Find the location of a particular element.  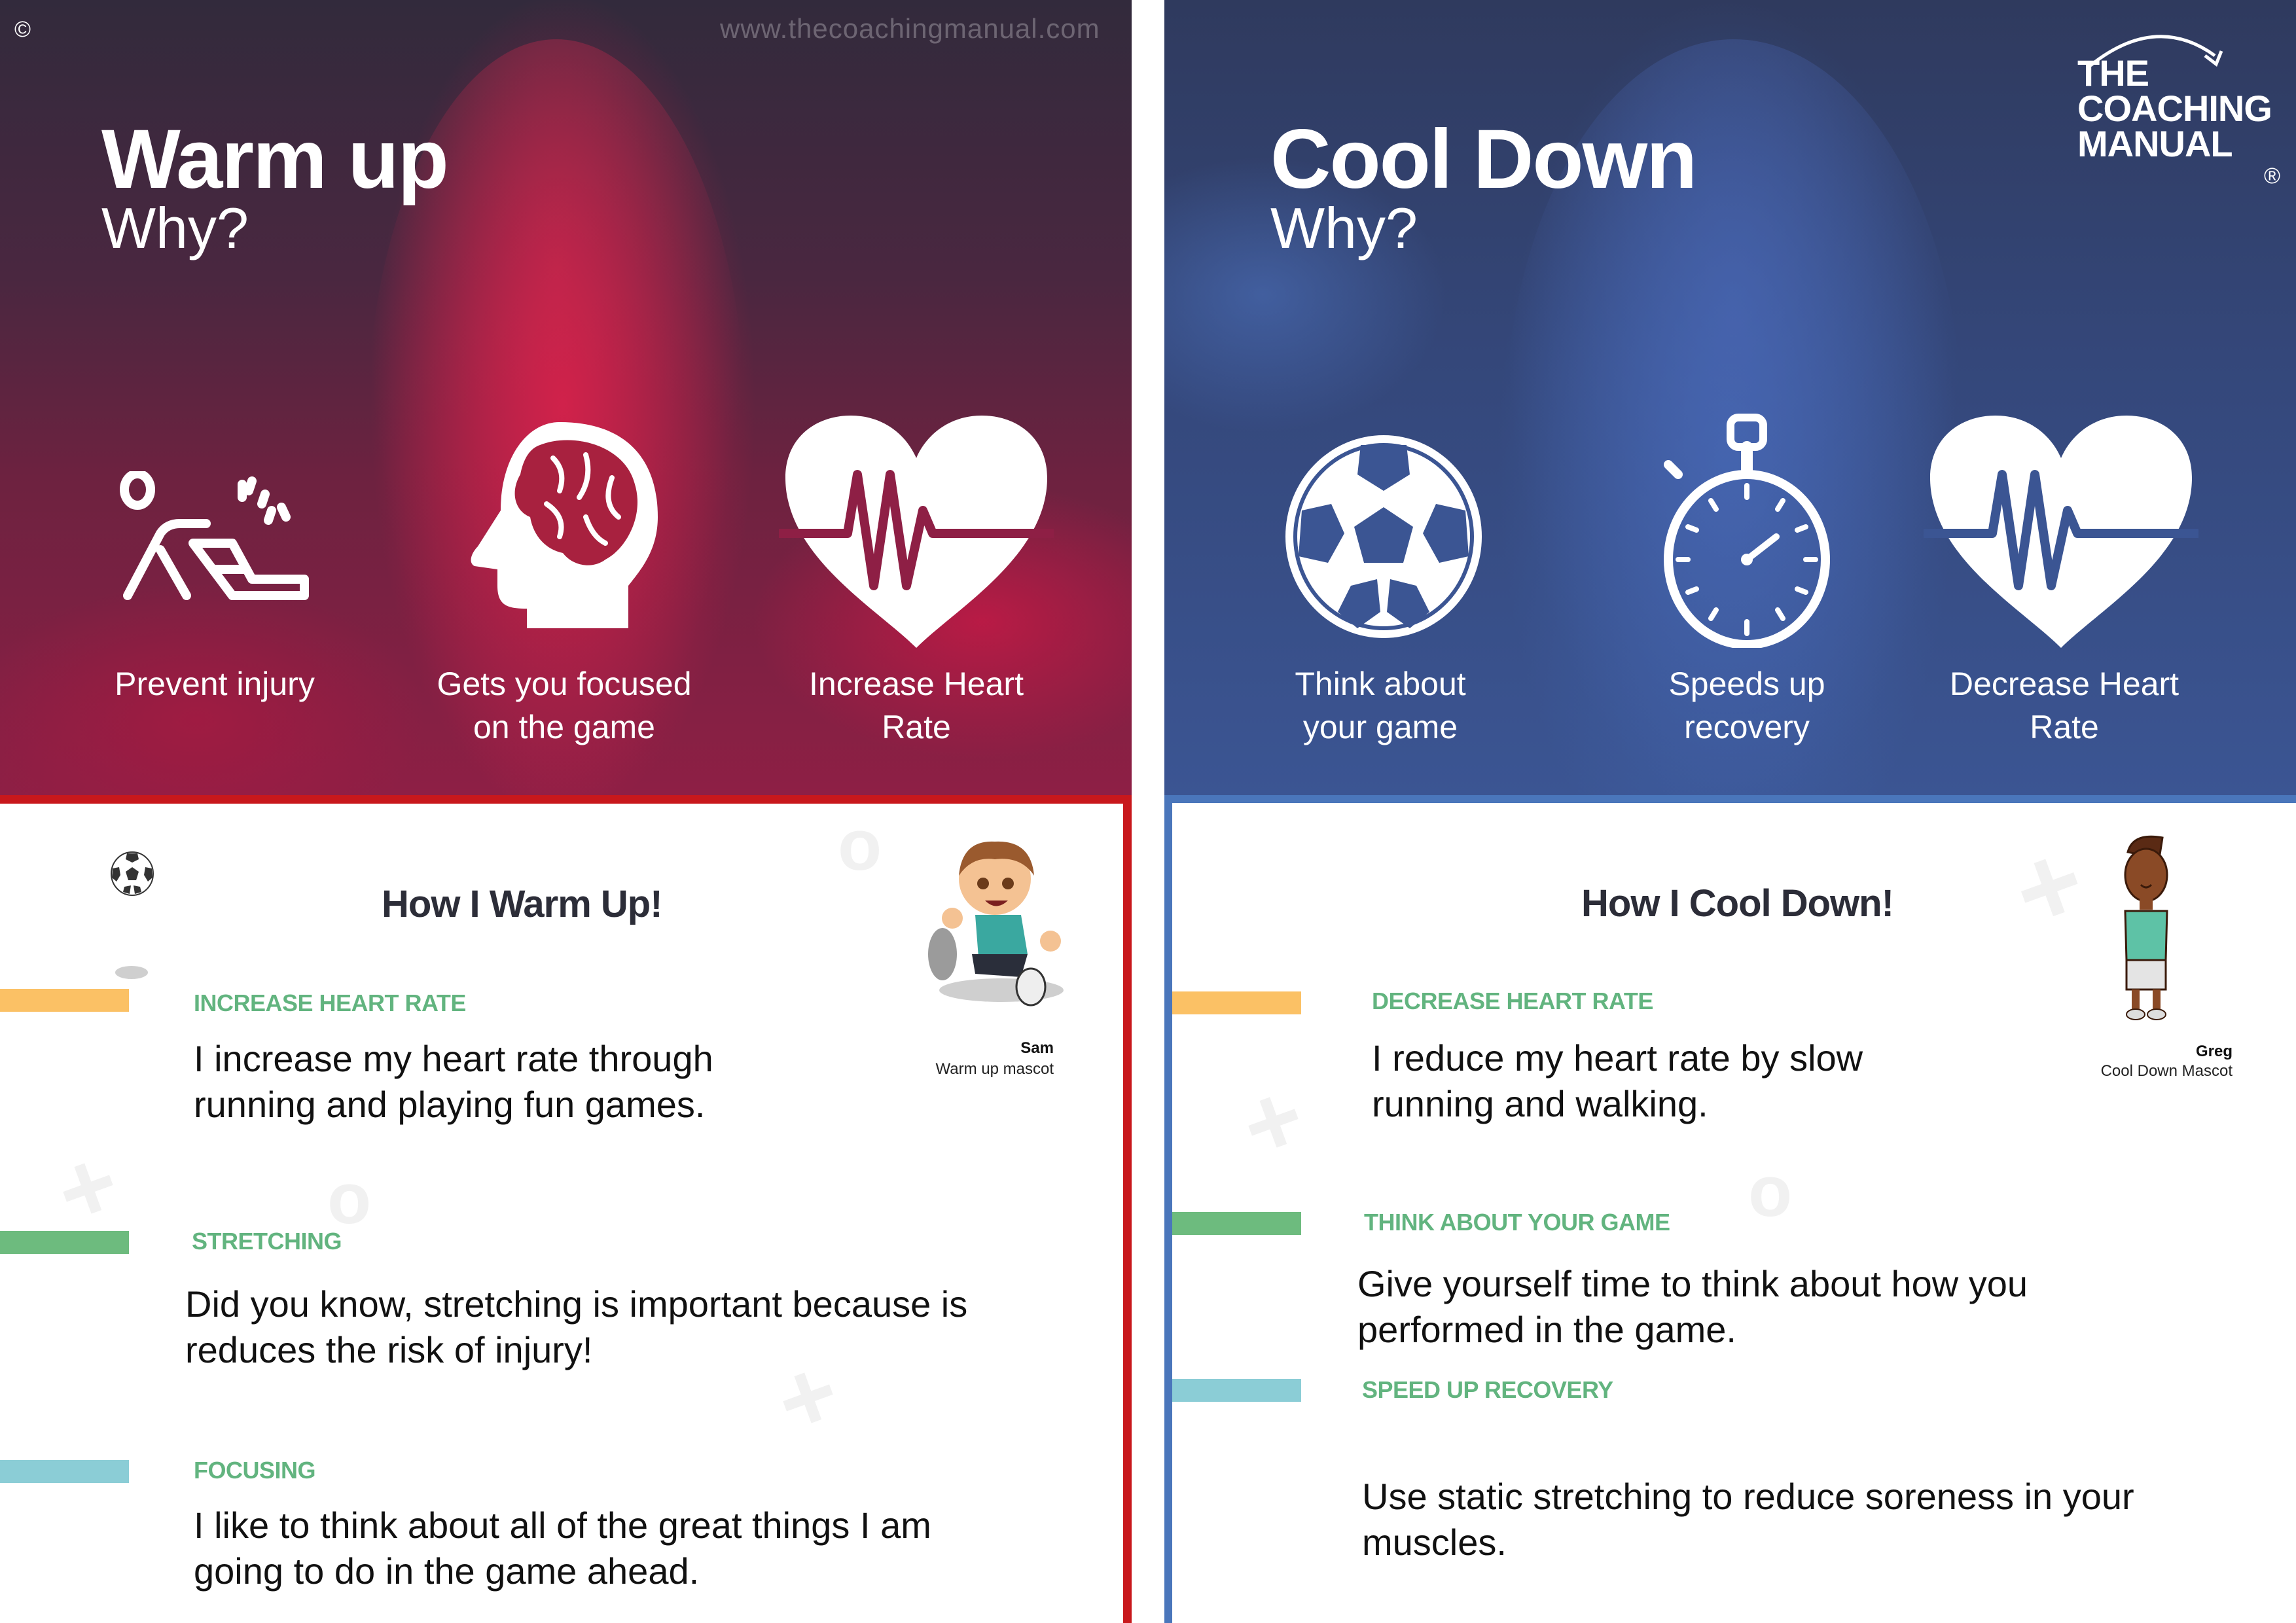

item-heading: THINK ABOUT YOUR GAME is located at coordinates (1517, 1222).